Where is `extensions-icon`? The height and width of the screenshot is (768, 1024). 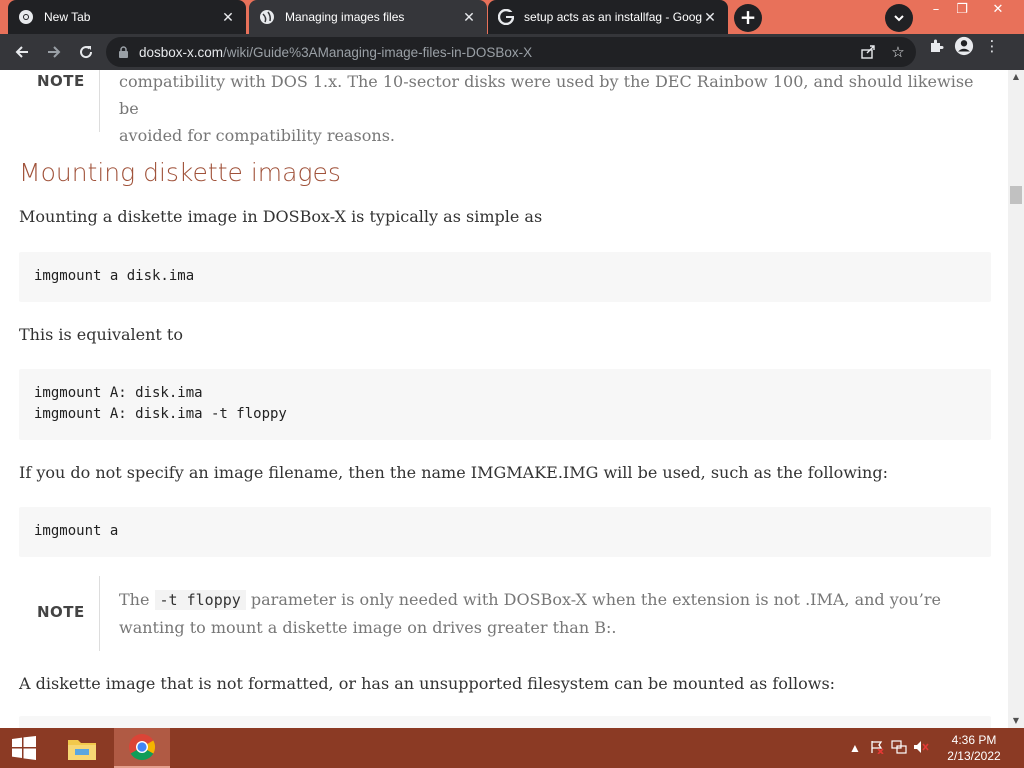 extensions-icon is located at coordinates (936, 46).